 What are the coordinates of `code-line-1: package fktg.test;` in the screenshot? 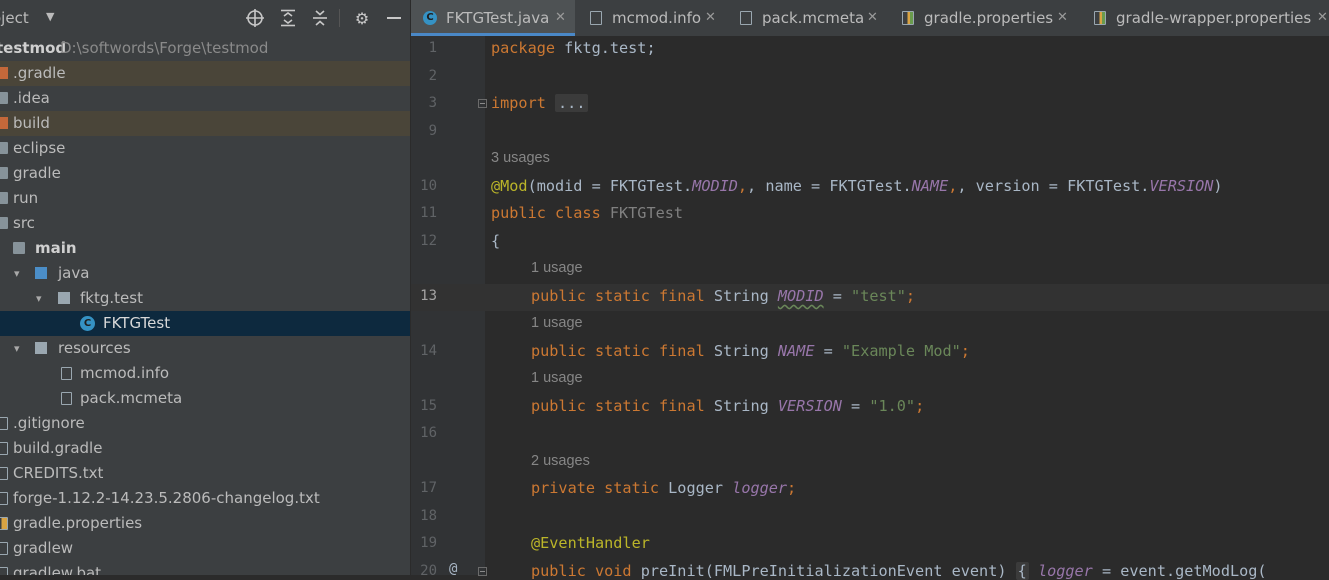 It's located at (573, 48).